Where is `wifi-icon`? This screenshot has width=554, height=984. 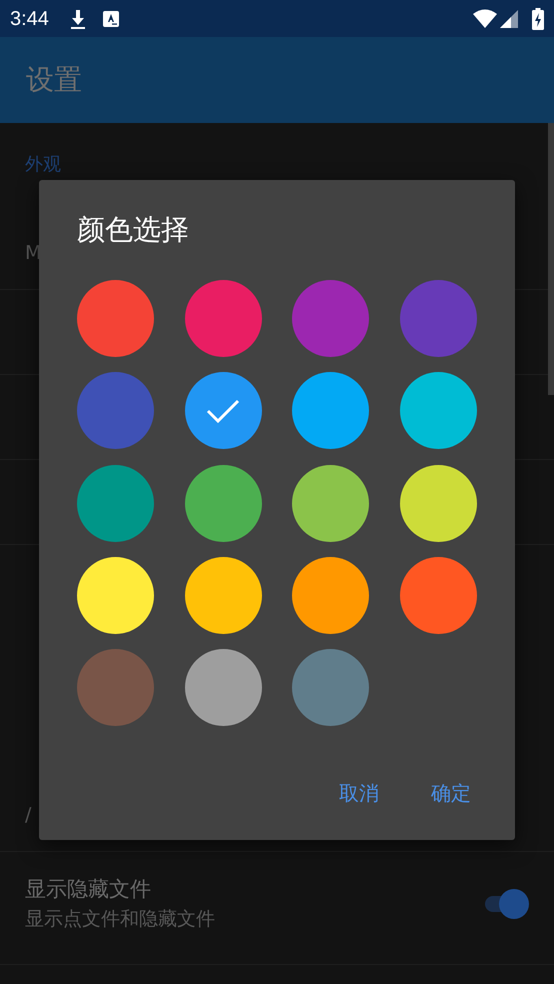 wifi-icon is located at coordinates (485, 18).